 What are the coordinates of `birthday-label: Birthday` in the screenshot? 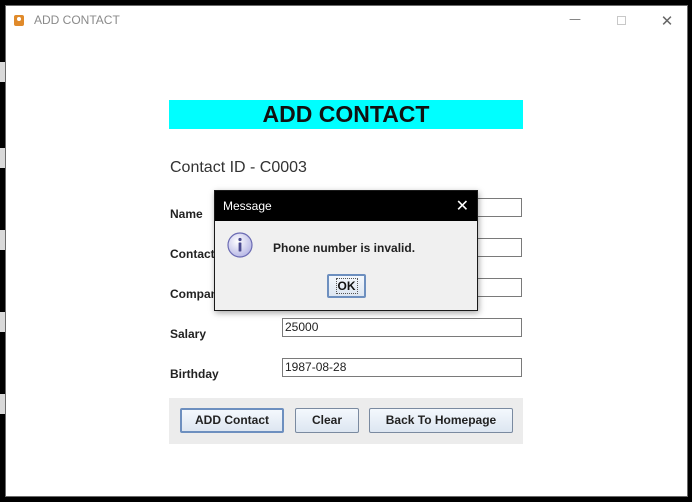 It's located at (194, 374).